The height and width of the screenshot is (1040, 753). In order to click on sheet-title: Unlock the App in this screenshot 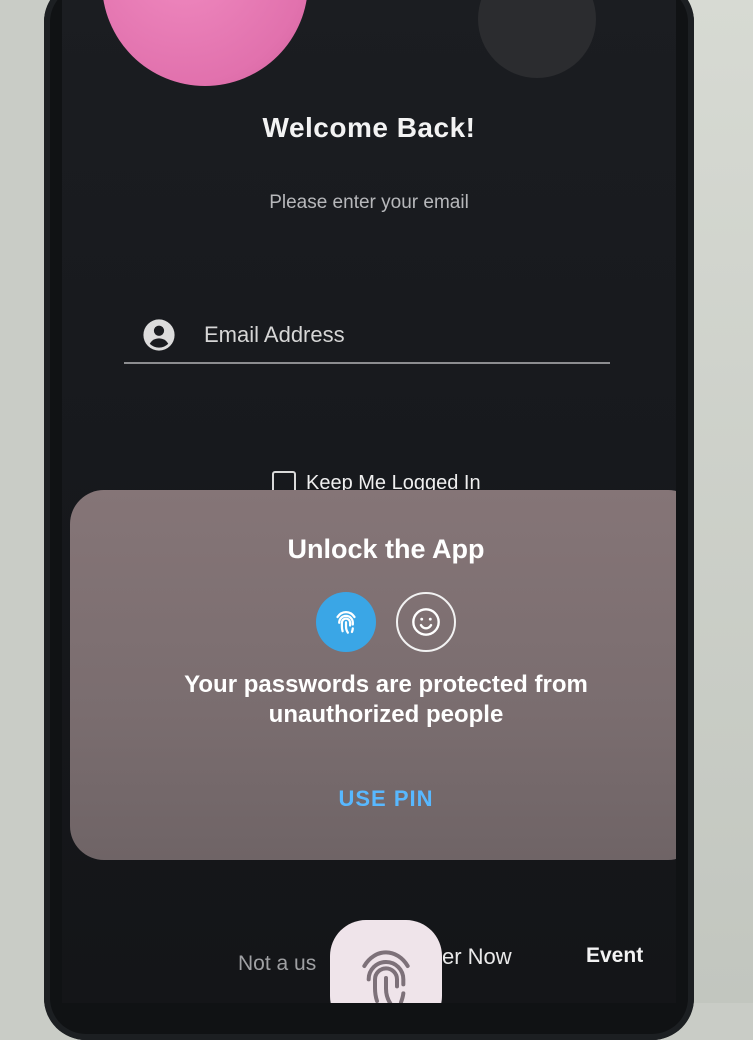, I will do `click(386, 549)`.